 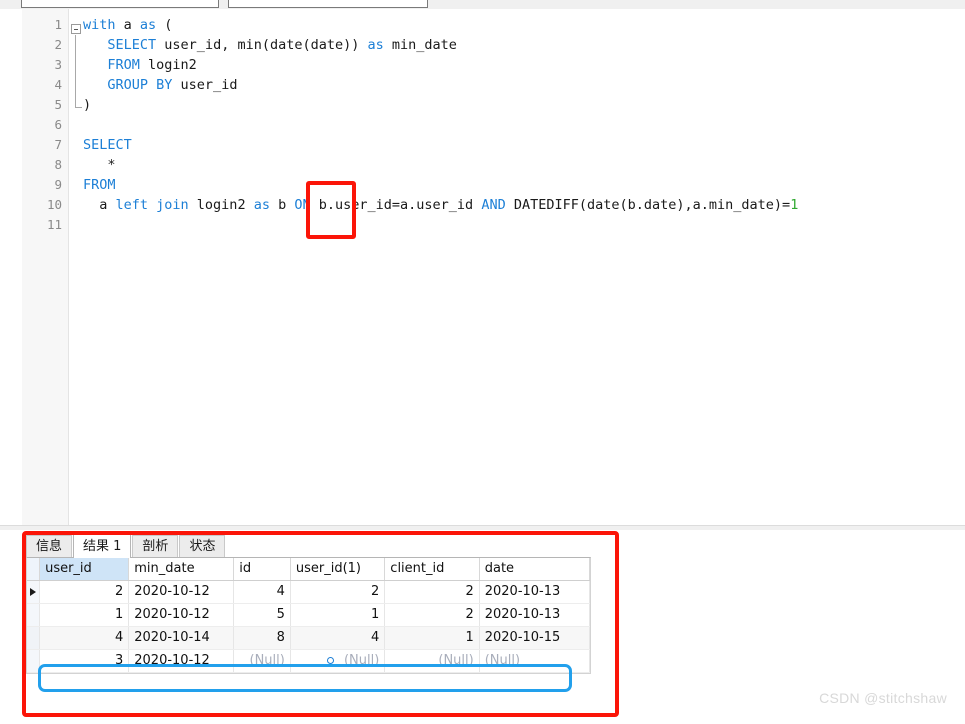 I want to click on code-line-8: *, so click(x=516, y=165).